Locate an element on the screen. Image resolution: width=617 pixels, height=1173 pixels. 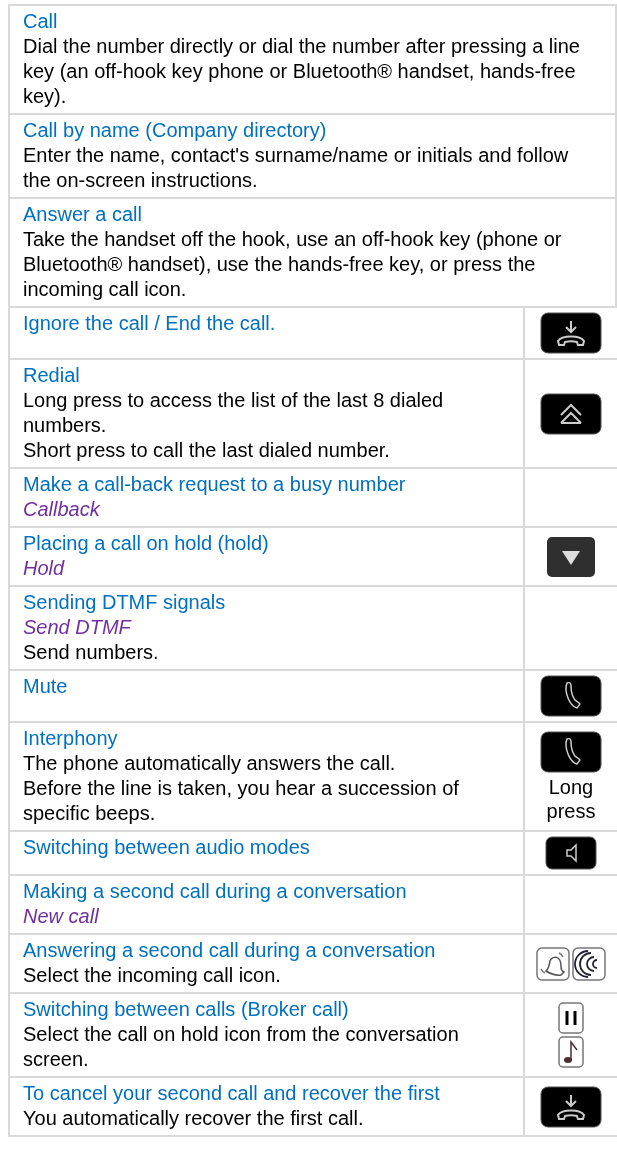
music-note-icon is located at coordinates (571, 1052).